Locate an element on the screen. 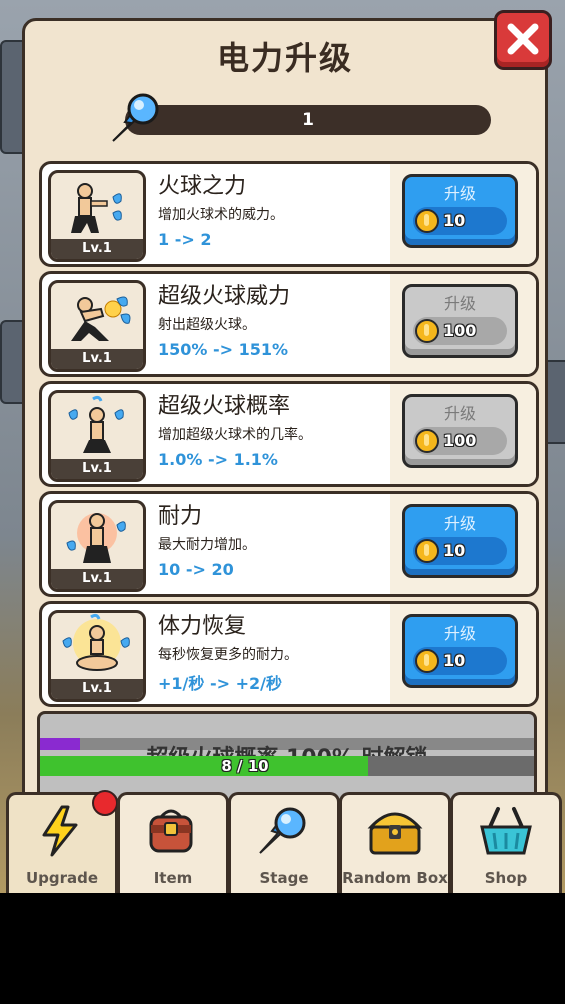  letterbox-bottom is located at coordinates (282, 948).